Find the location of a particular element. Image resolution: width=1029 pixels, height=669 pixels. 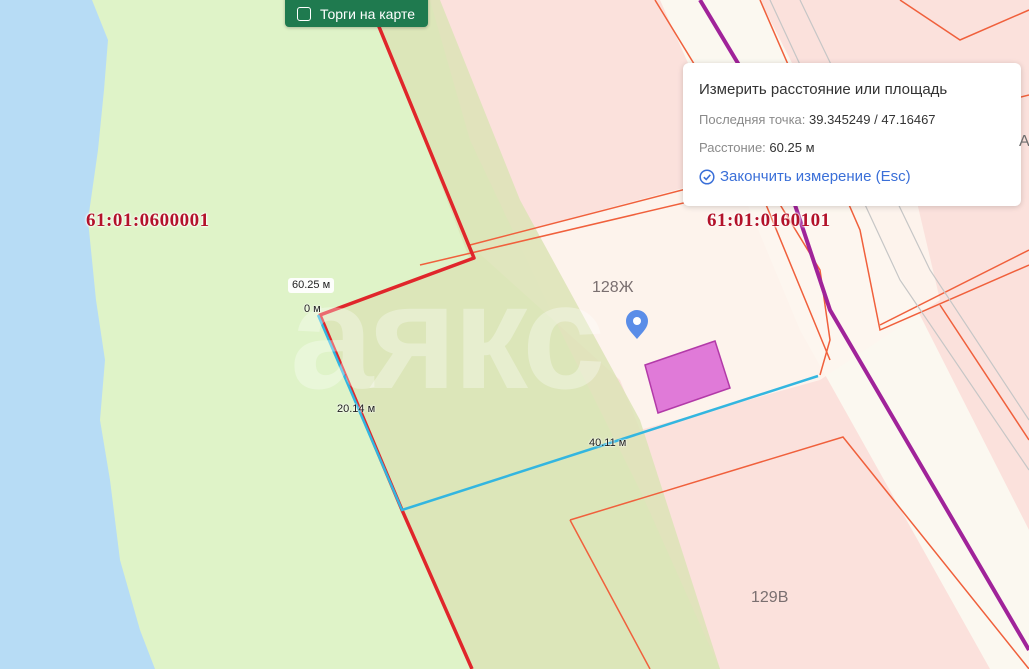

plot-number-label: 129В is located at coordinates (770, 597).